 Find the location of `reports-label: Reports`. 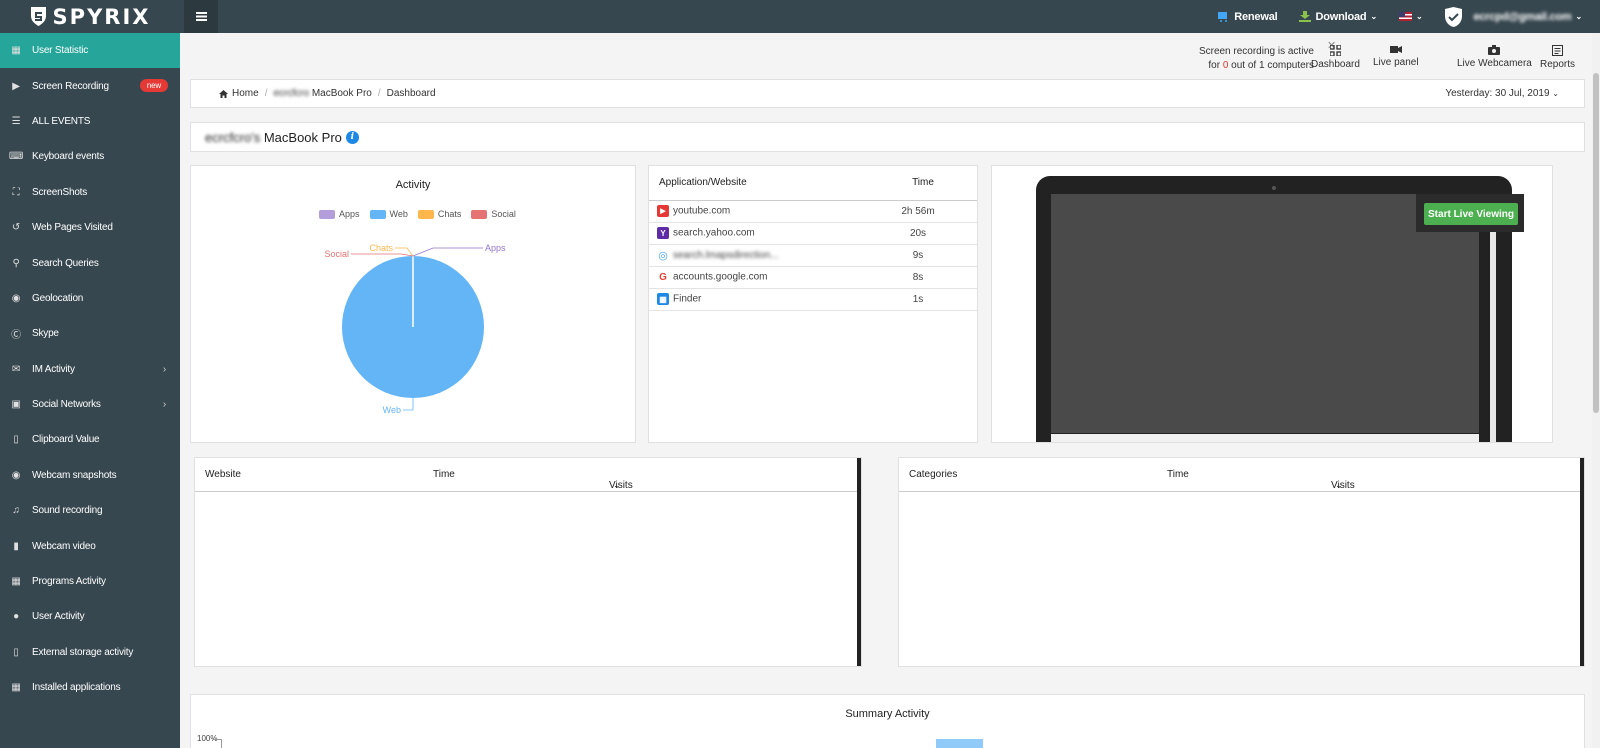

reports-label: Reports is located at coordinates (1558, 64).